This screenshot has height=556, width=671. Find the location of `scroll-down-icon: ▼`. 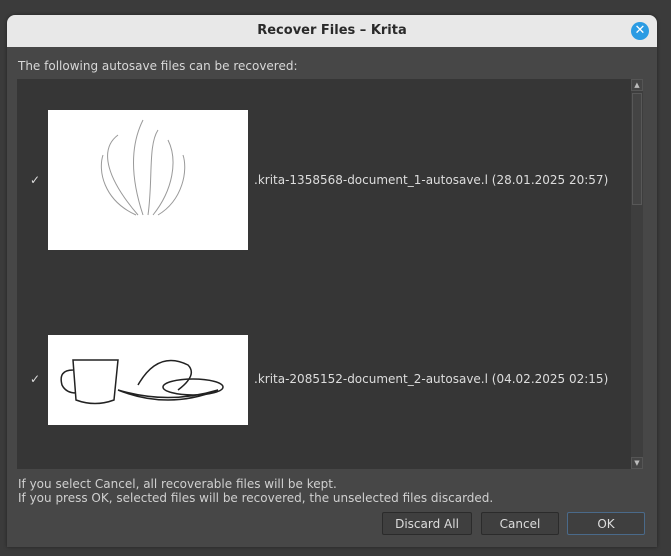

scroll-down-icon: ▼ is located at coordinates (637, 463).